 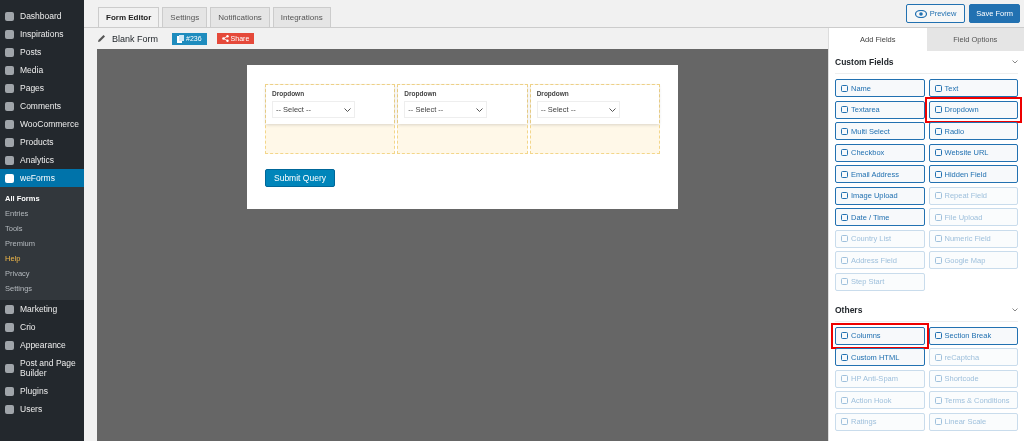 What do you see at coordinates (301, 17) in the screenshot?
I see `tab: Integrations` at bounding box center [301, 17].